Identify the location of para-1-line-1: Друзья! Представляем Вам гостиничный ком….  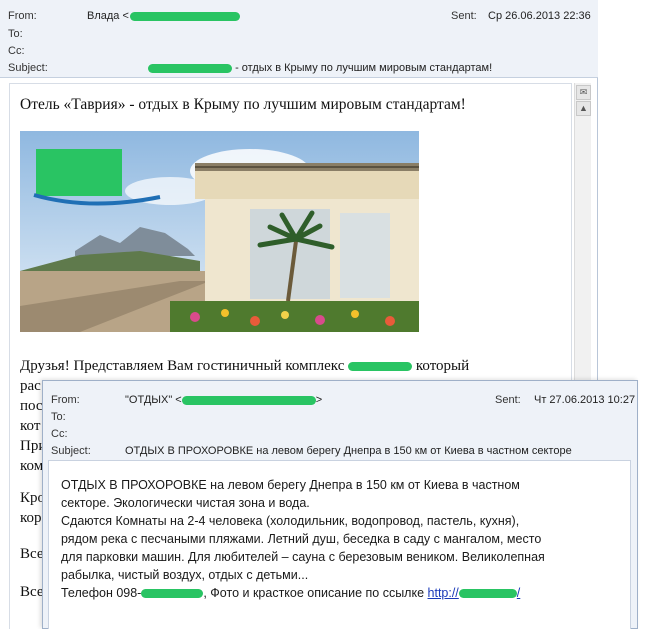
(245, 366).